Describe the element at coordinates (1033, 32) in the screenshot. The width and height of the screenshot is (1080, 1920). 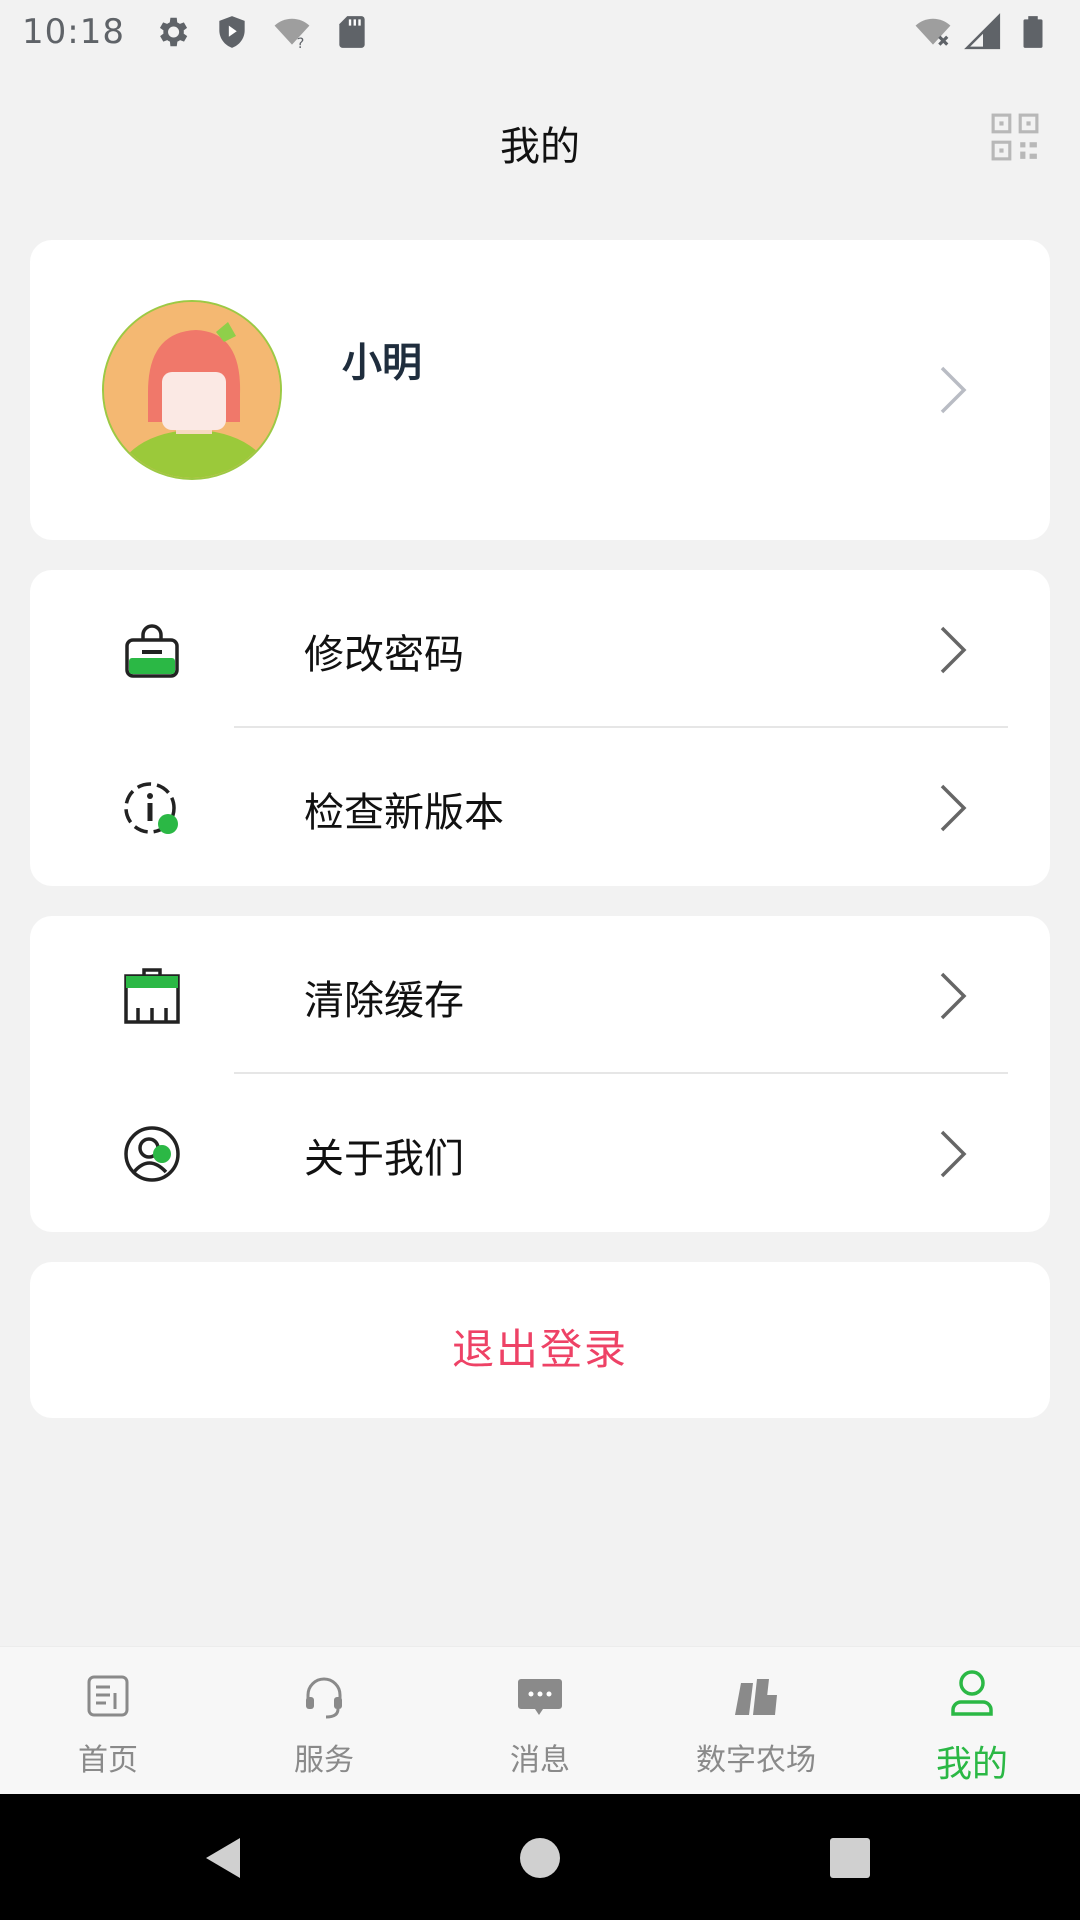
I see `battery-icon` at that location.